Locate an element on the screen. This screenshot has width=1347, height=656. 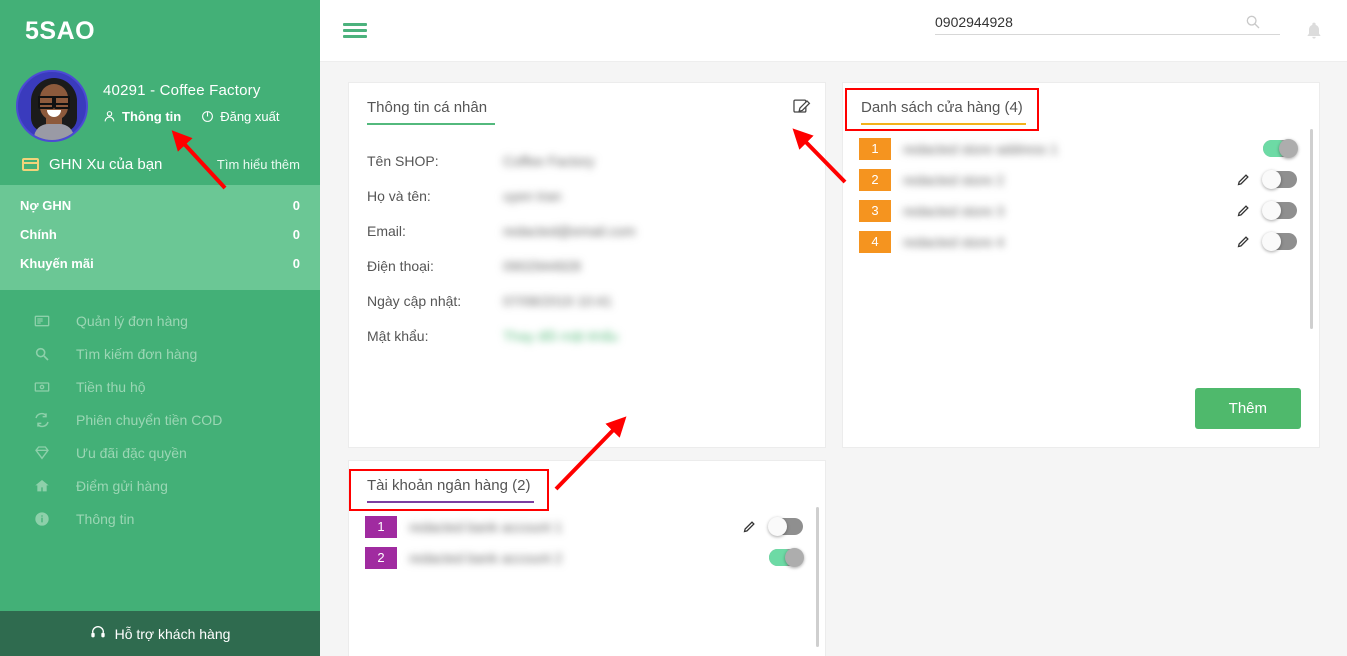
sidebar-item-privileges: Ưu đãi đặc quyền is located at coordinates (160, 452).